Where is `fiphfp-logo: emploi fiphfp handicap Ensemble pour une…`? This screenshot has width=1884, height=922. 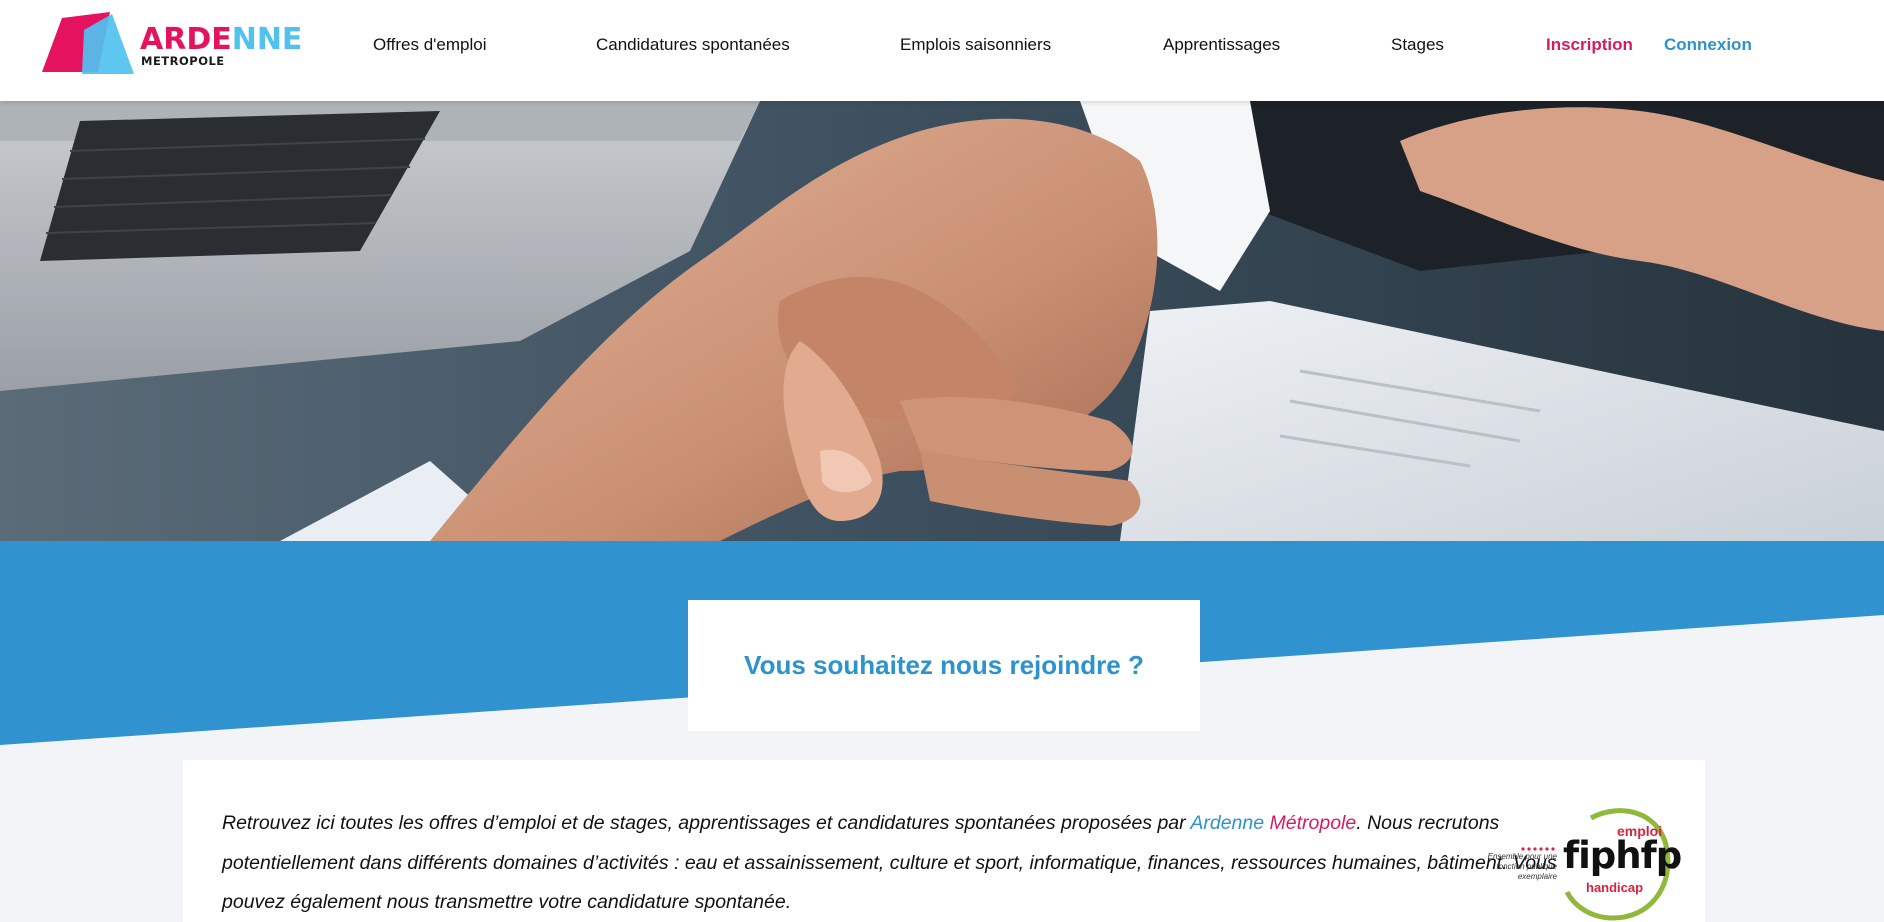
fiphfp-logo: emploi fiphfp handicap Ensemble pour une… is located at coordinates (1581, 861).